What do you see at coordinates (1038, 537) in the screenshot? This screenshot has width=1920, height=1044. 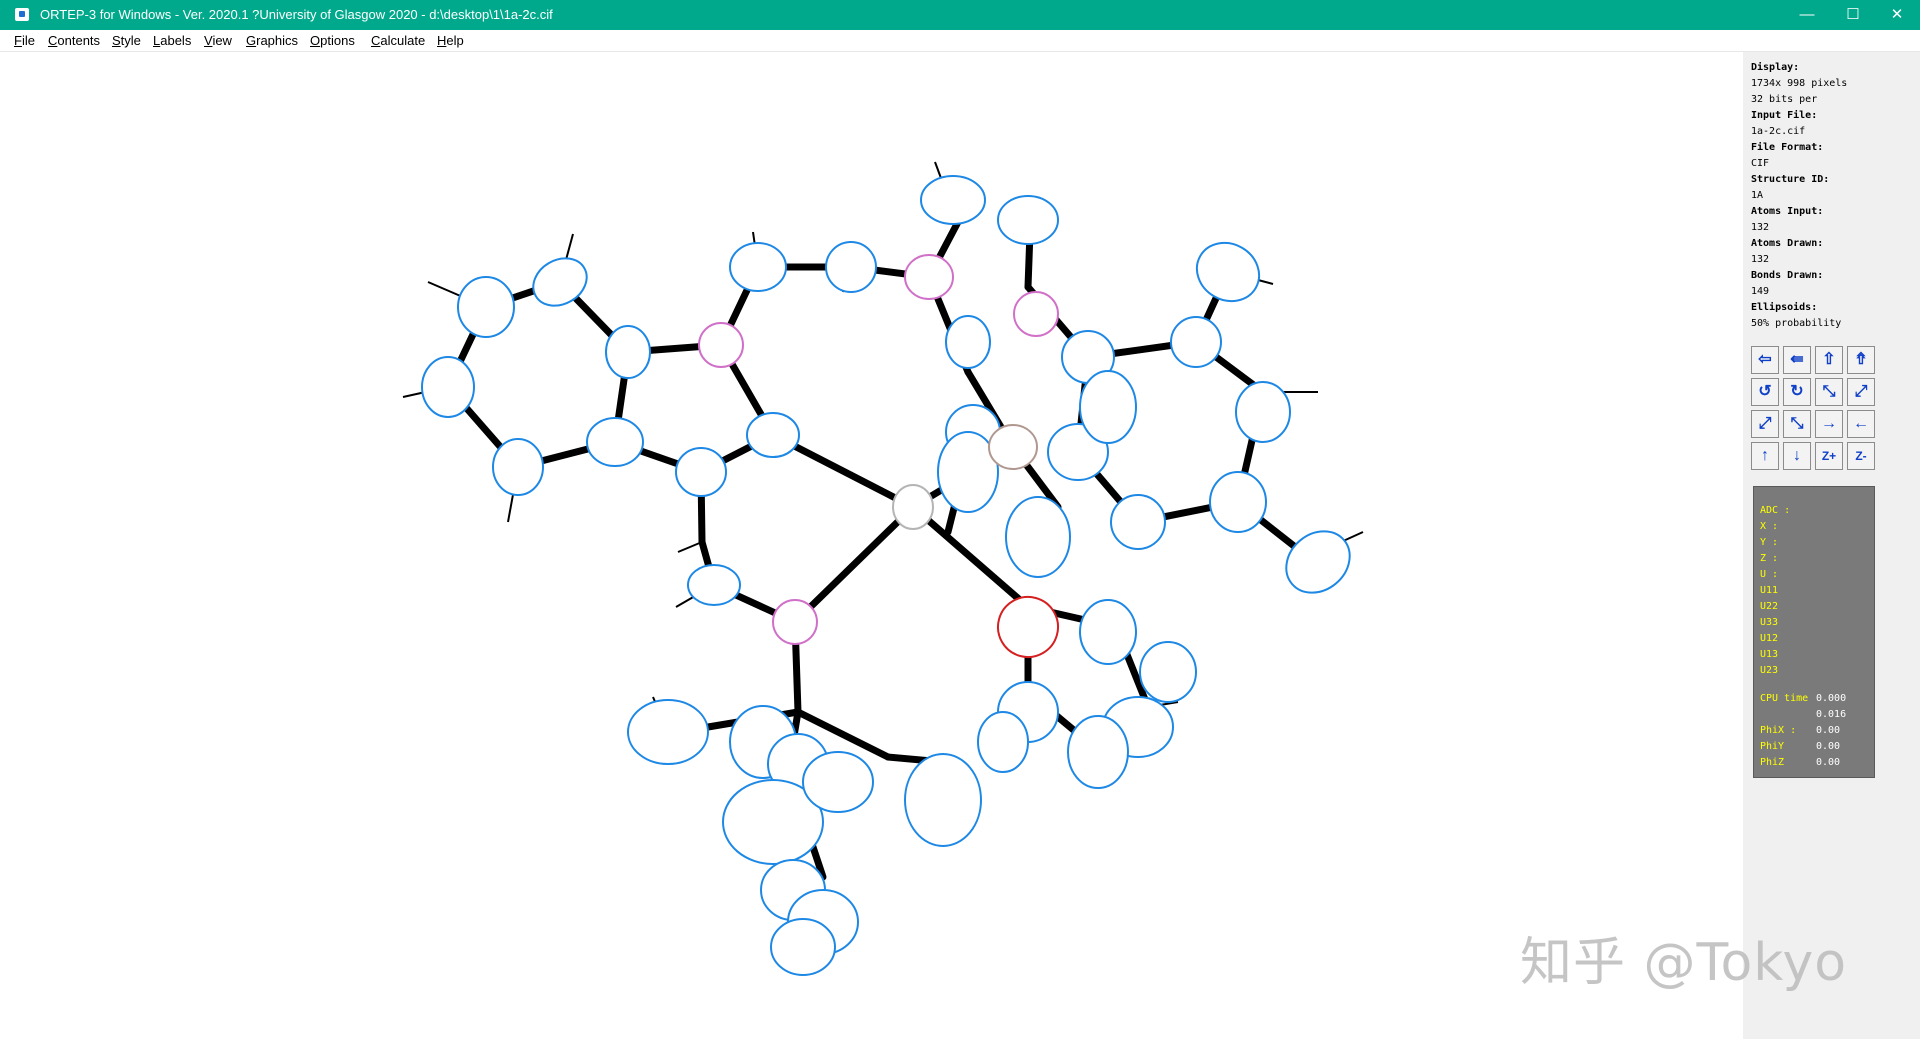 I see `atom-c25` at bounding box center [1038, 537].